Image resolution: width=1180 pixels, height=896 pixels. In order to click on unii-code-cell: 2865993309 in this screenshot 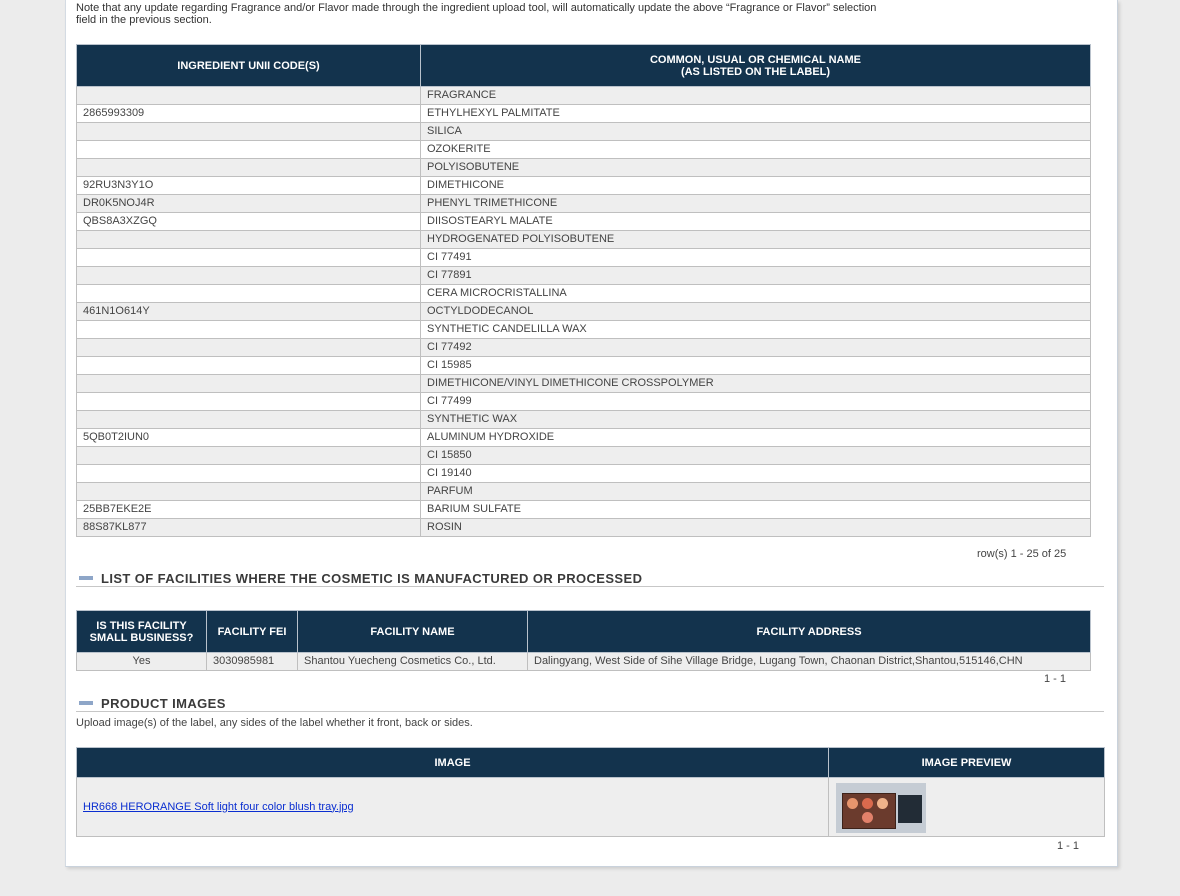, I will do `click(248, 113)`.